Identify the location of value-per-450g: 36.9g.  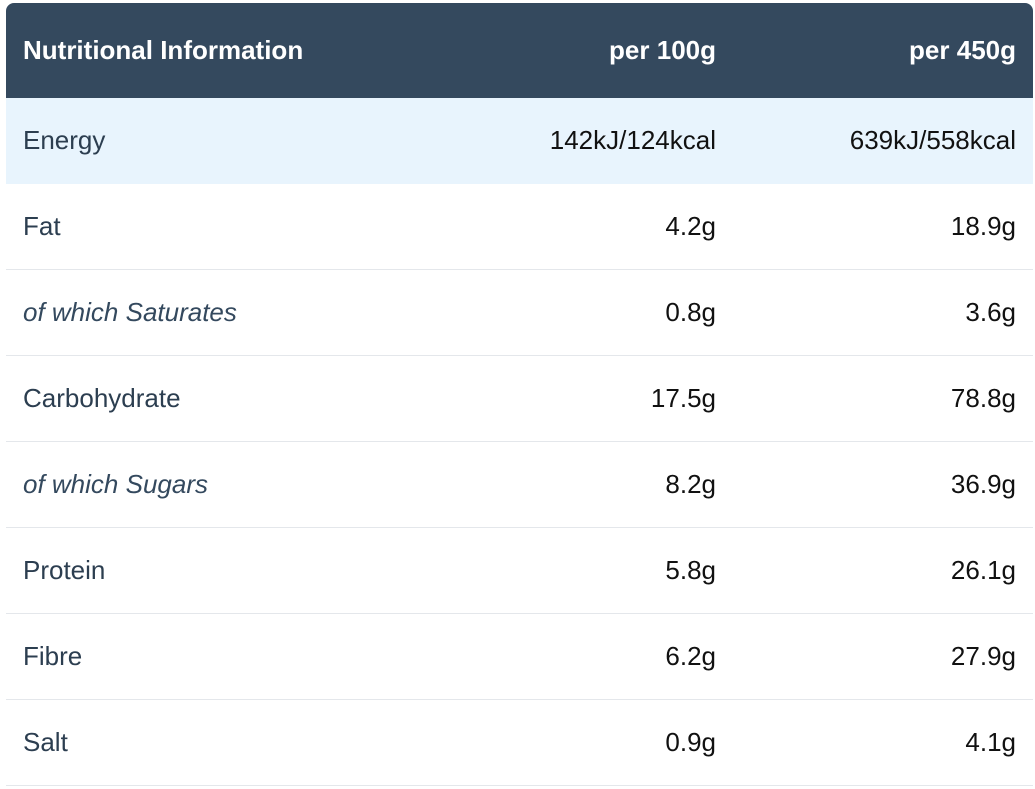
(983, 483).